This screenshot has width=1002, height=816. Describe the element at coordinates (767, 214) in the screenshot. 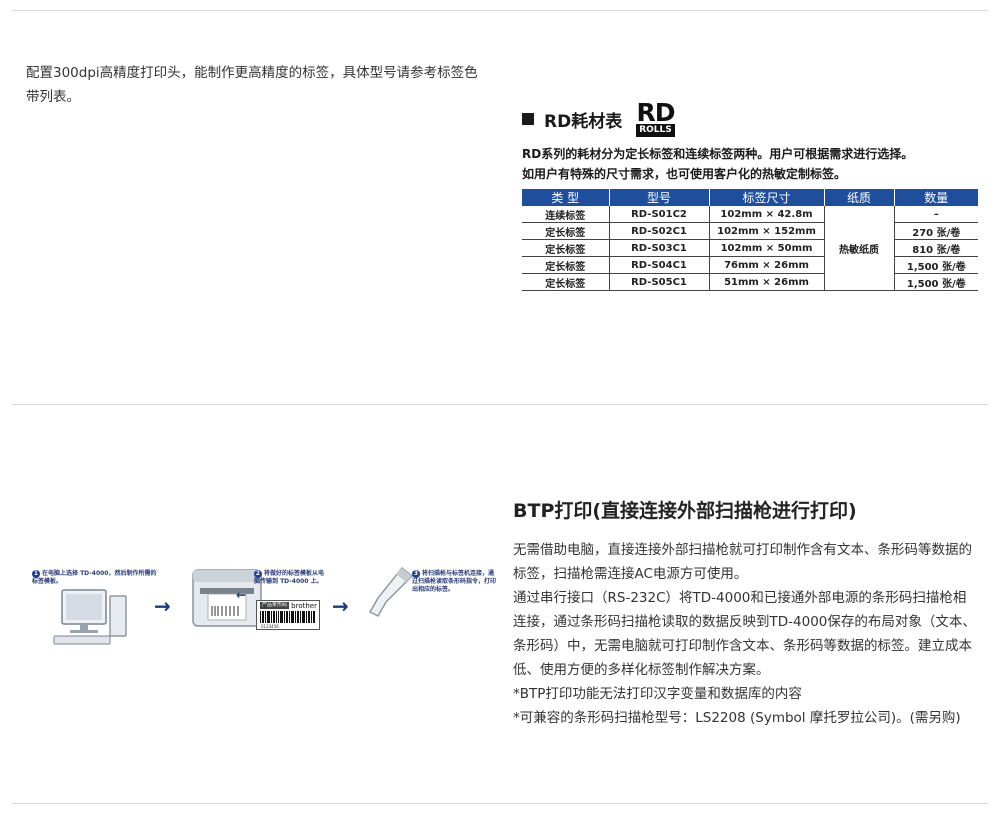

I see `cell-size: 102mm × 42.8m` at that location.